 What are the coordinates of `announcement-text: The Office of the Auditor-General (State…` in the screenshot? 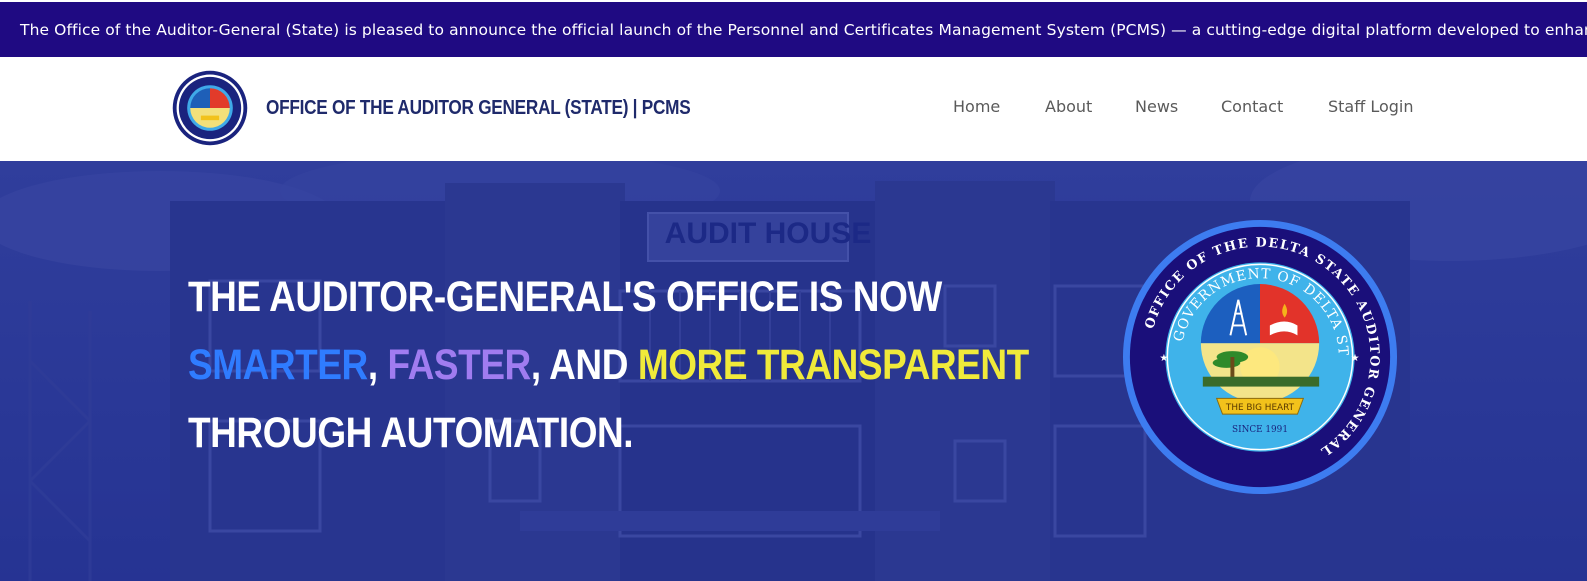 It's located at (803, 29).